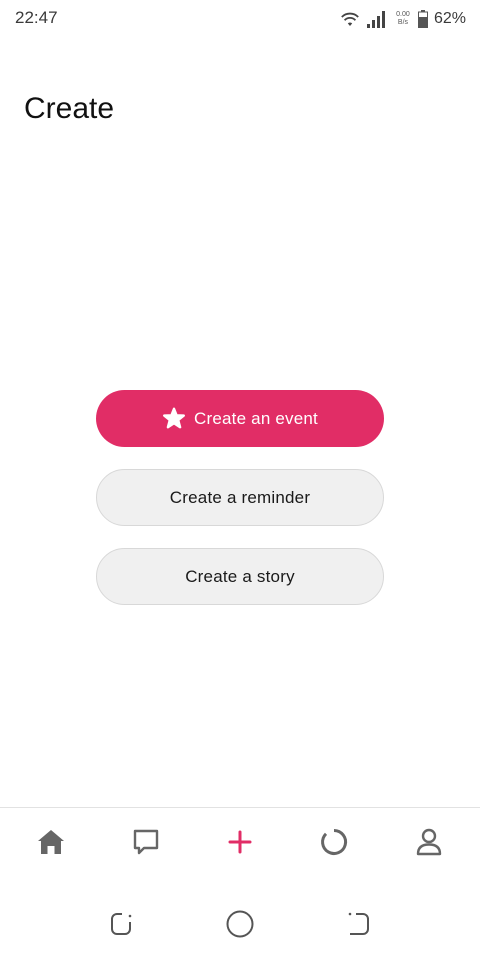 This screenshot has height=960, width=480. What do you see at coordinates (403, 22) in the screenshot?
I see `net-speed-unit: B/s` at bounding box center [403, 22].